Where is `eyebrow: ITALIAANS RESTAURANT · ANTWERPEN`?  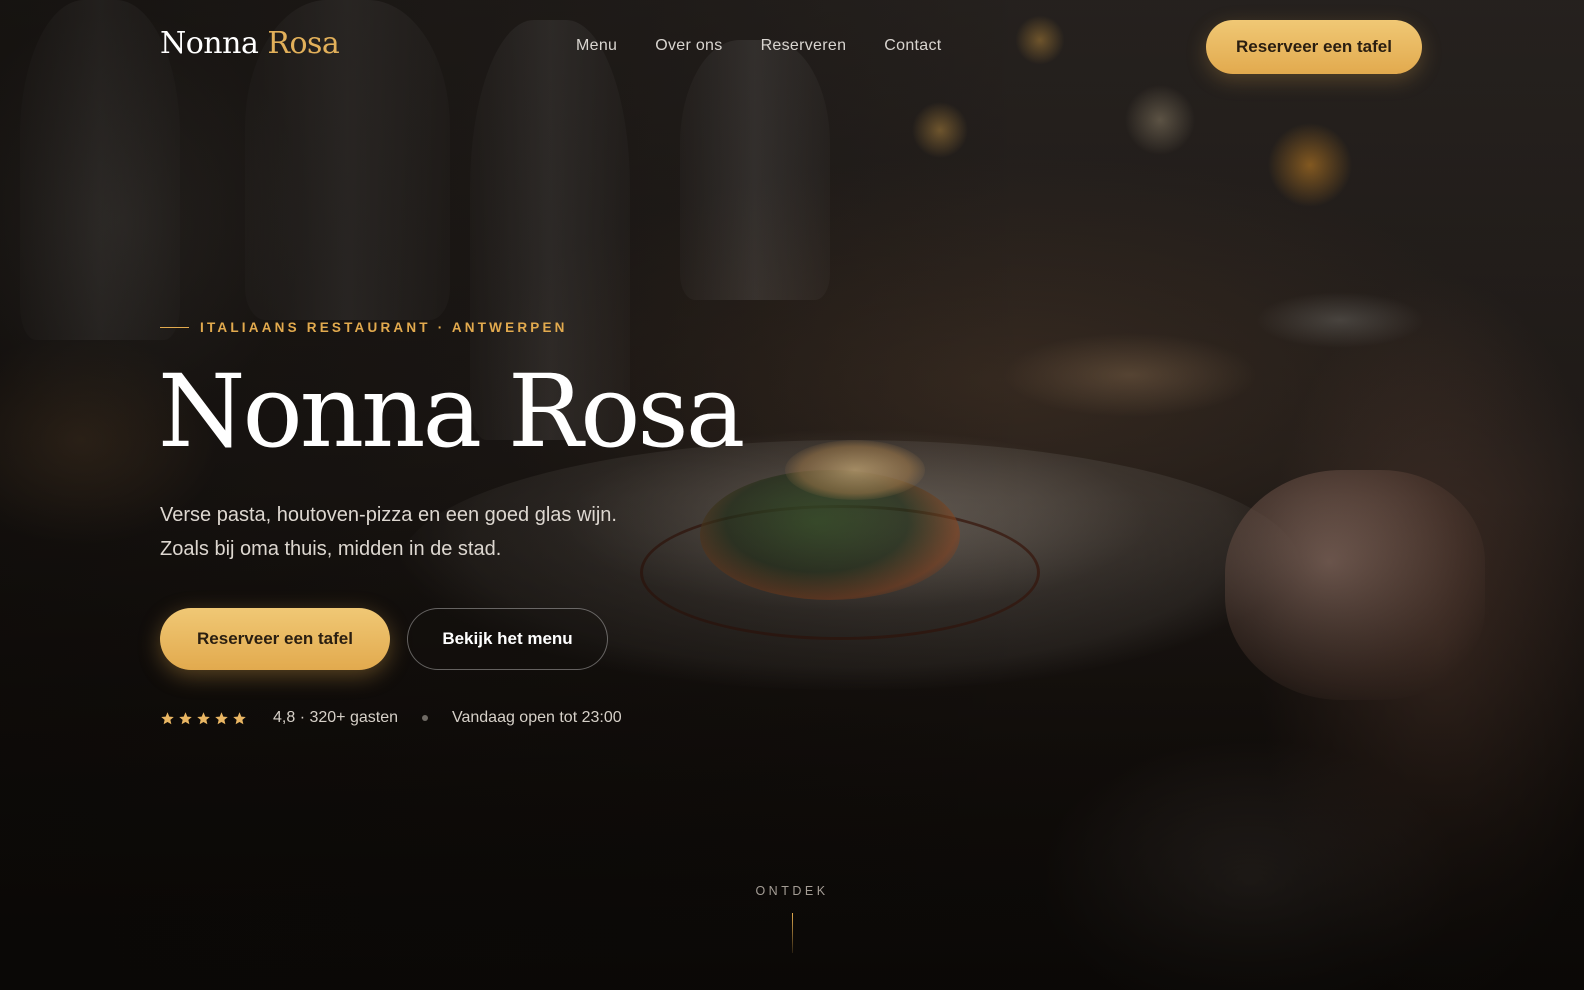
eyebrow: ITALIAANS RESTAURANT · ANTWERPEN is located at coordinates (364, 327).